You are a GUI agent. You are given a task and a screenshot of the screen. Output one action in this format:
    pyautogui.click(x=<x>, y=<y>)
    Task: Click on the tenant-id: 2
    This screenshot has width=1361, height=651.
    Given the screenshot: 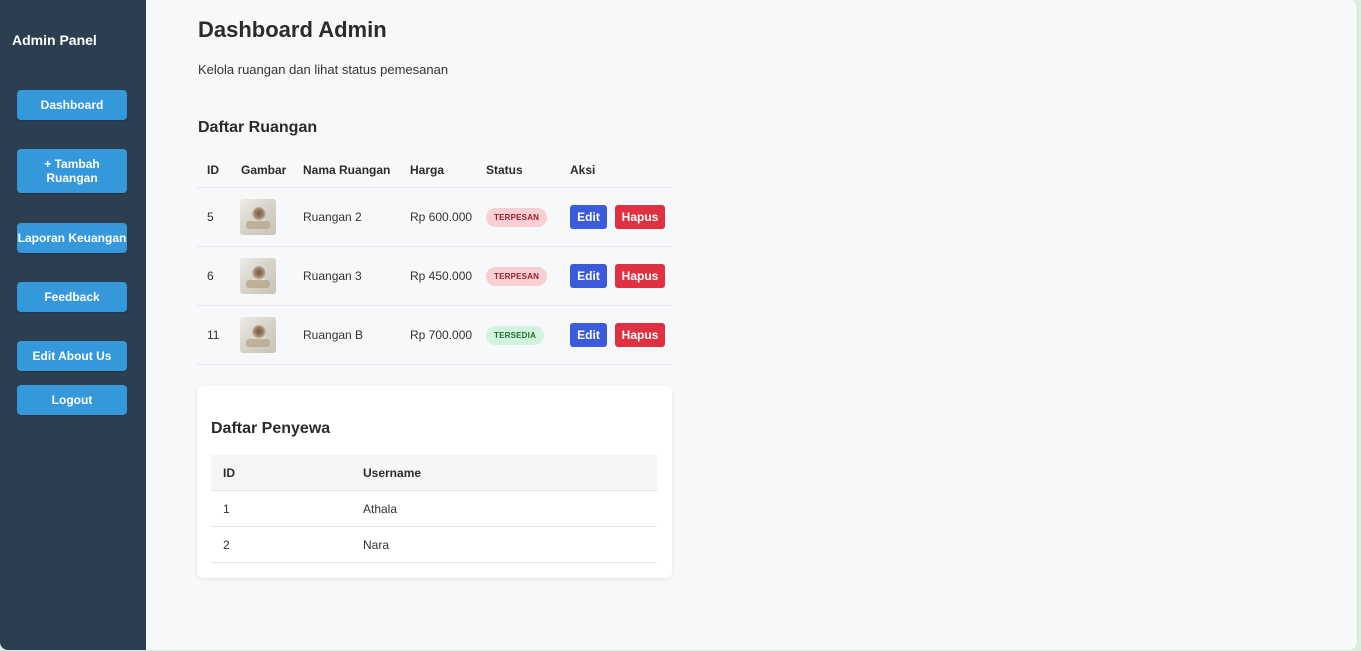 What is the action you would take?
    pyautogui.click(x=226, y=544)
    